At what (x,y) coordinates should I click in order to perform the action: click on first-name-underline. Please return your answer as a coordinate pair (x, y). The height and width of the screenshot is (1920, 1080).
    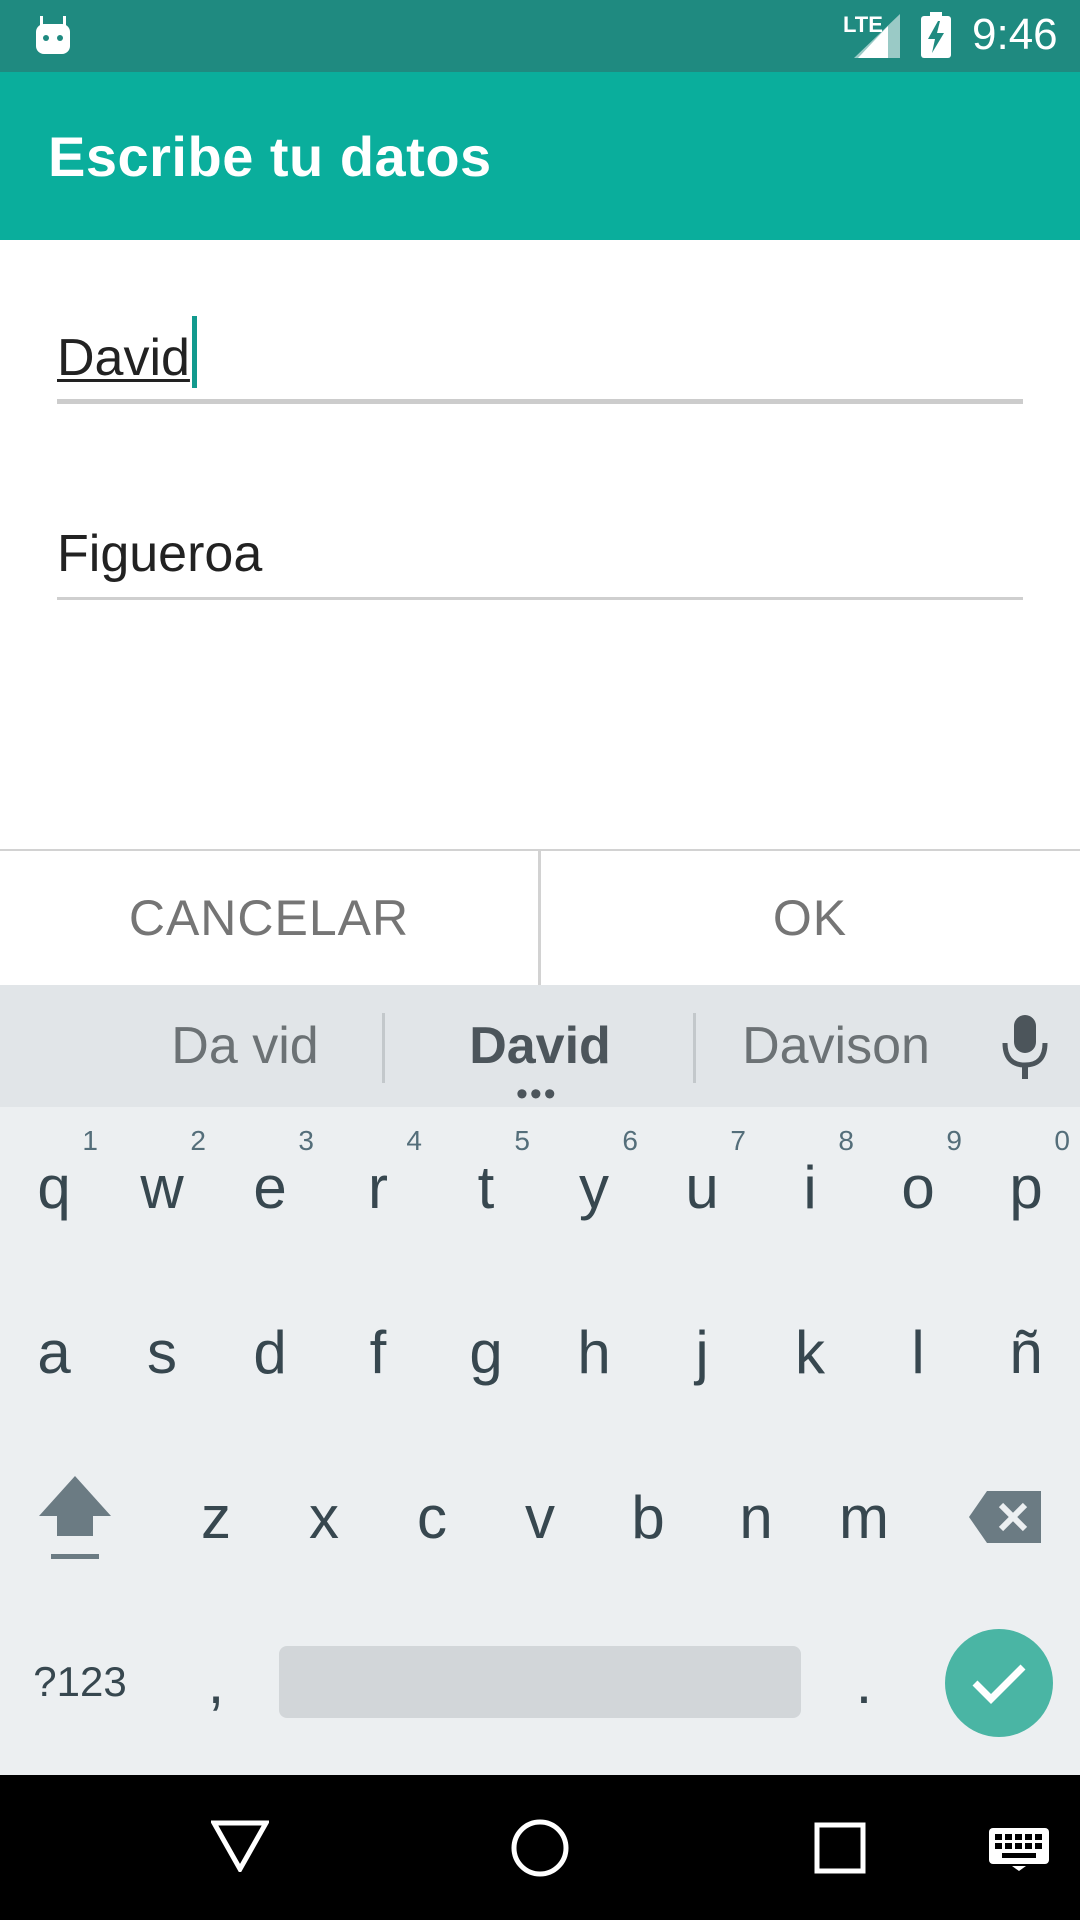
    Looking at the image, I should click on (540, 401).